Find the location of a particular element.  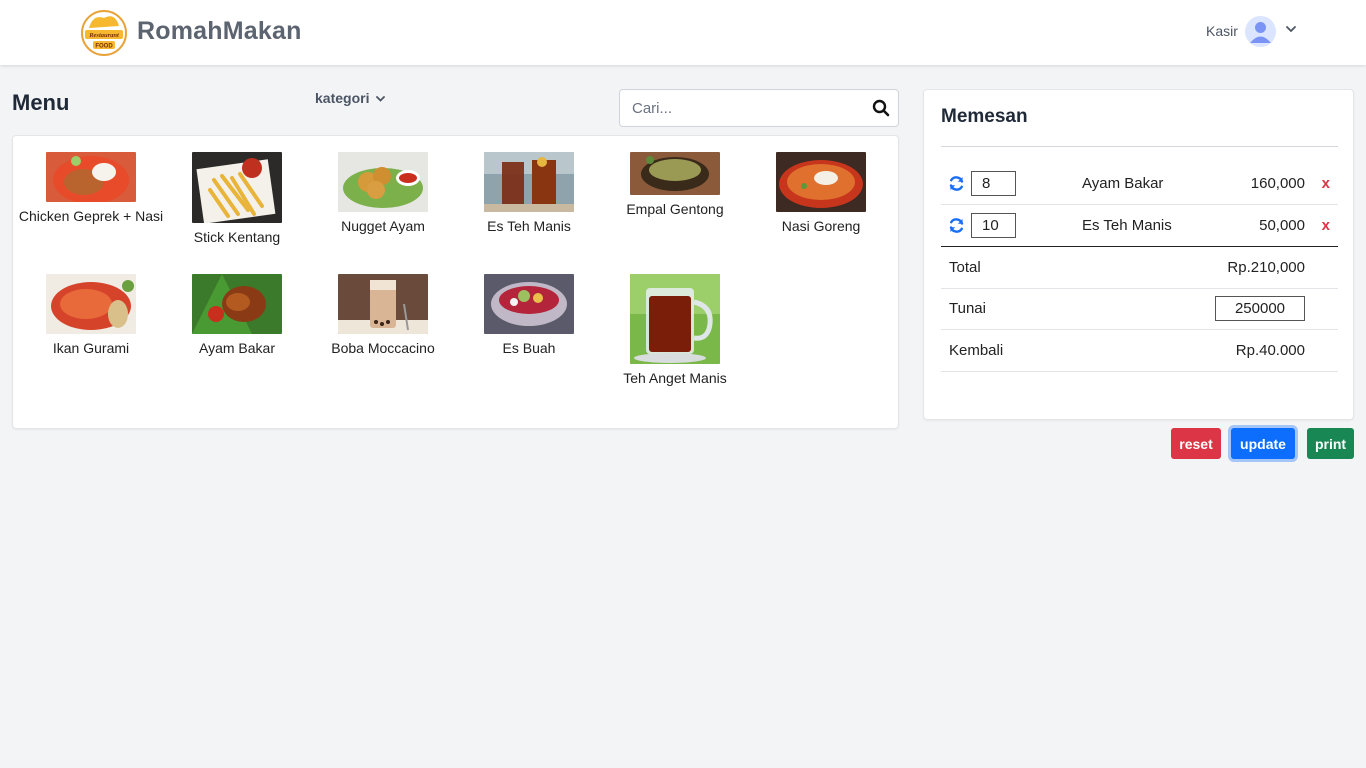

total-value: Rp.210,000 is located at coordinates (1266, 267).